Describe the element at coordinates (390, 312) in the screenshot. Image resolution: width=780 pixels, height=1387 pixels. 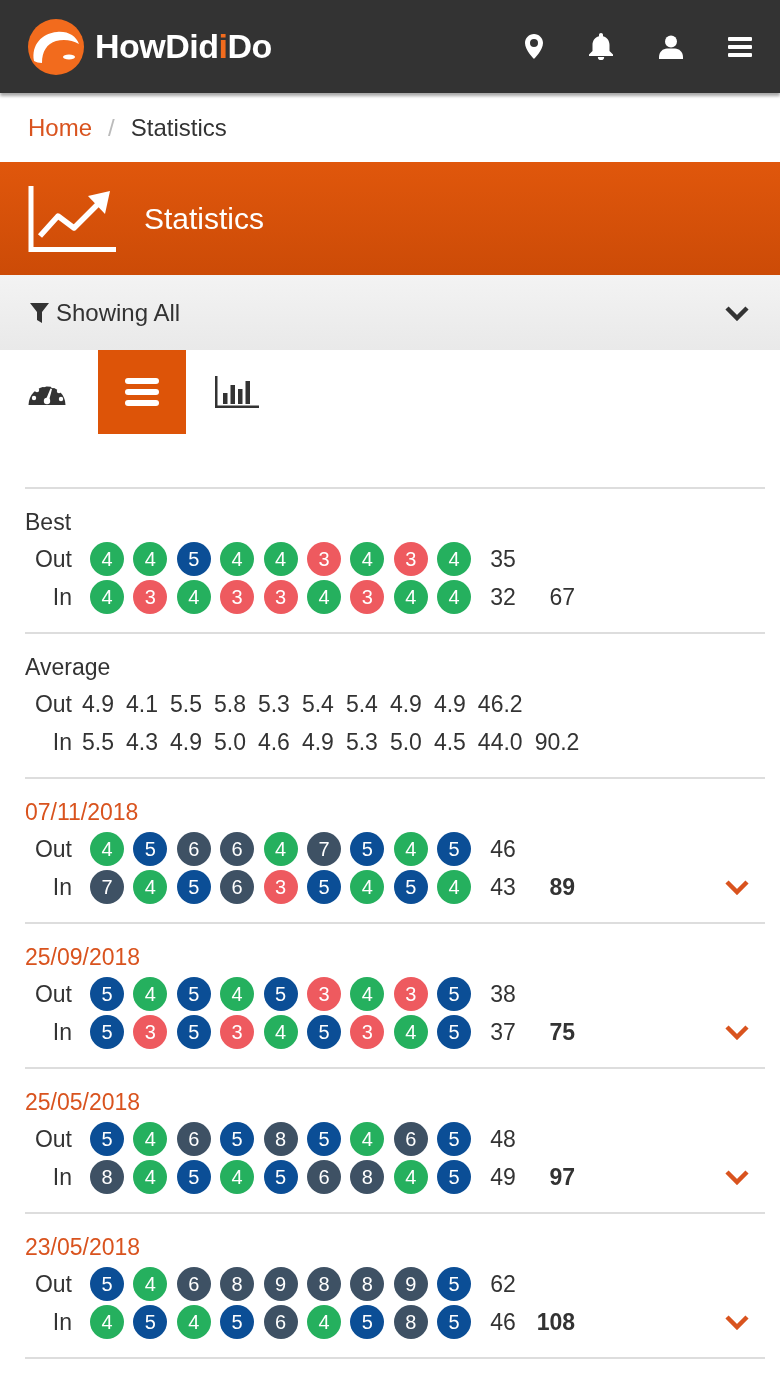
I see `filter-dropdown: Showing All` at that location.